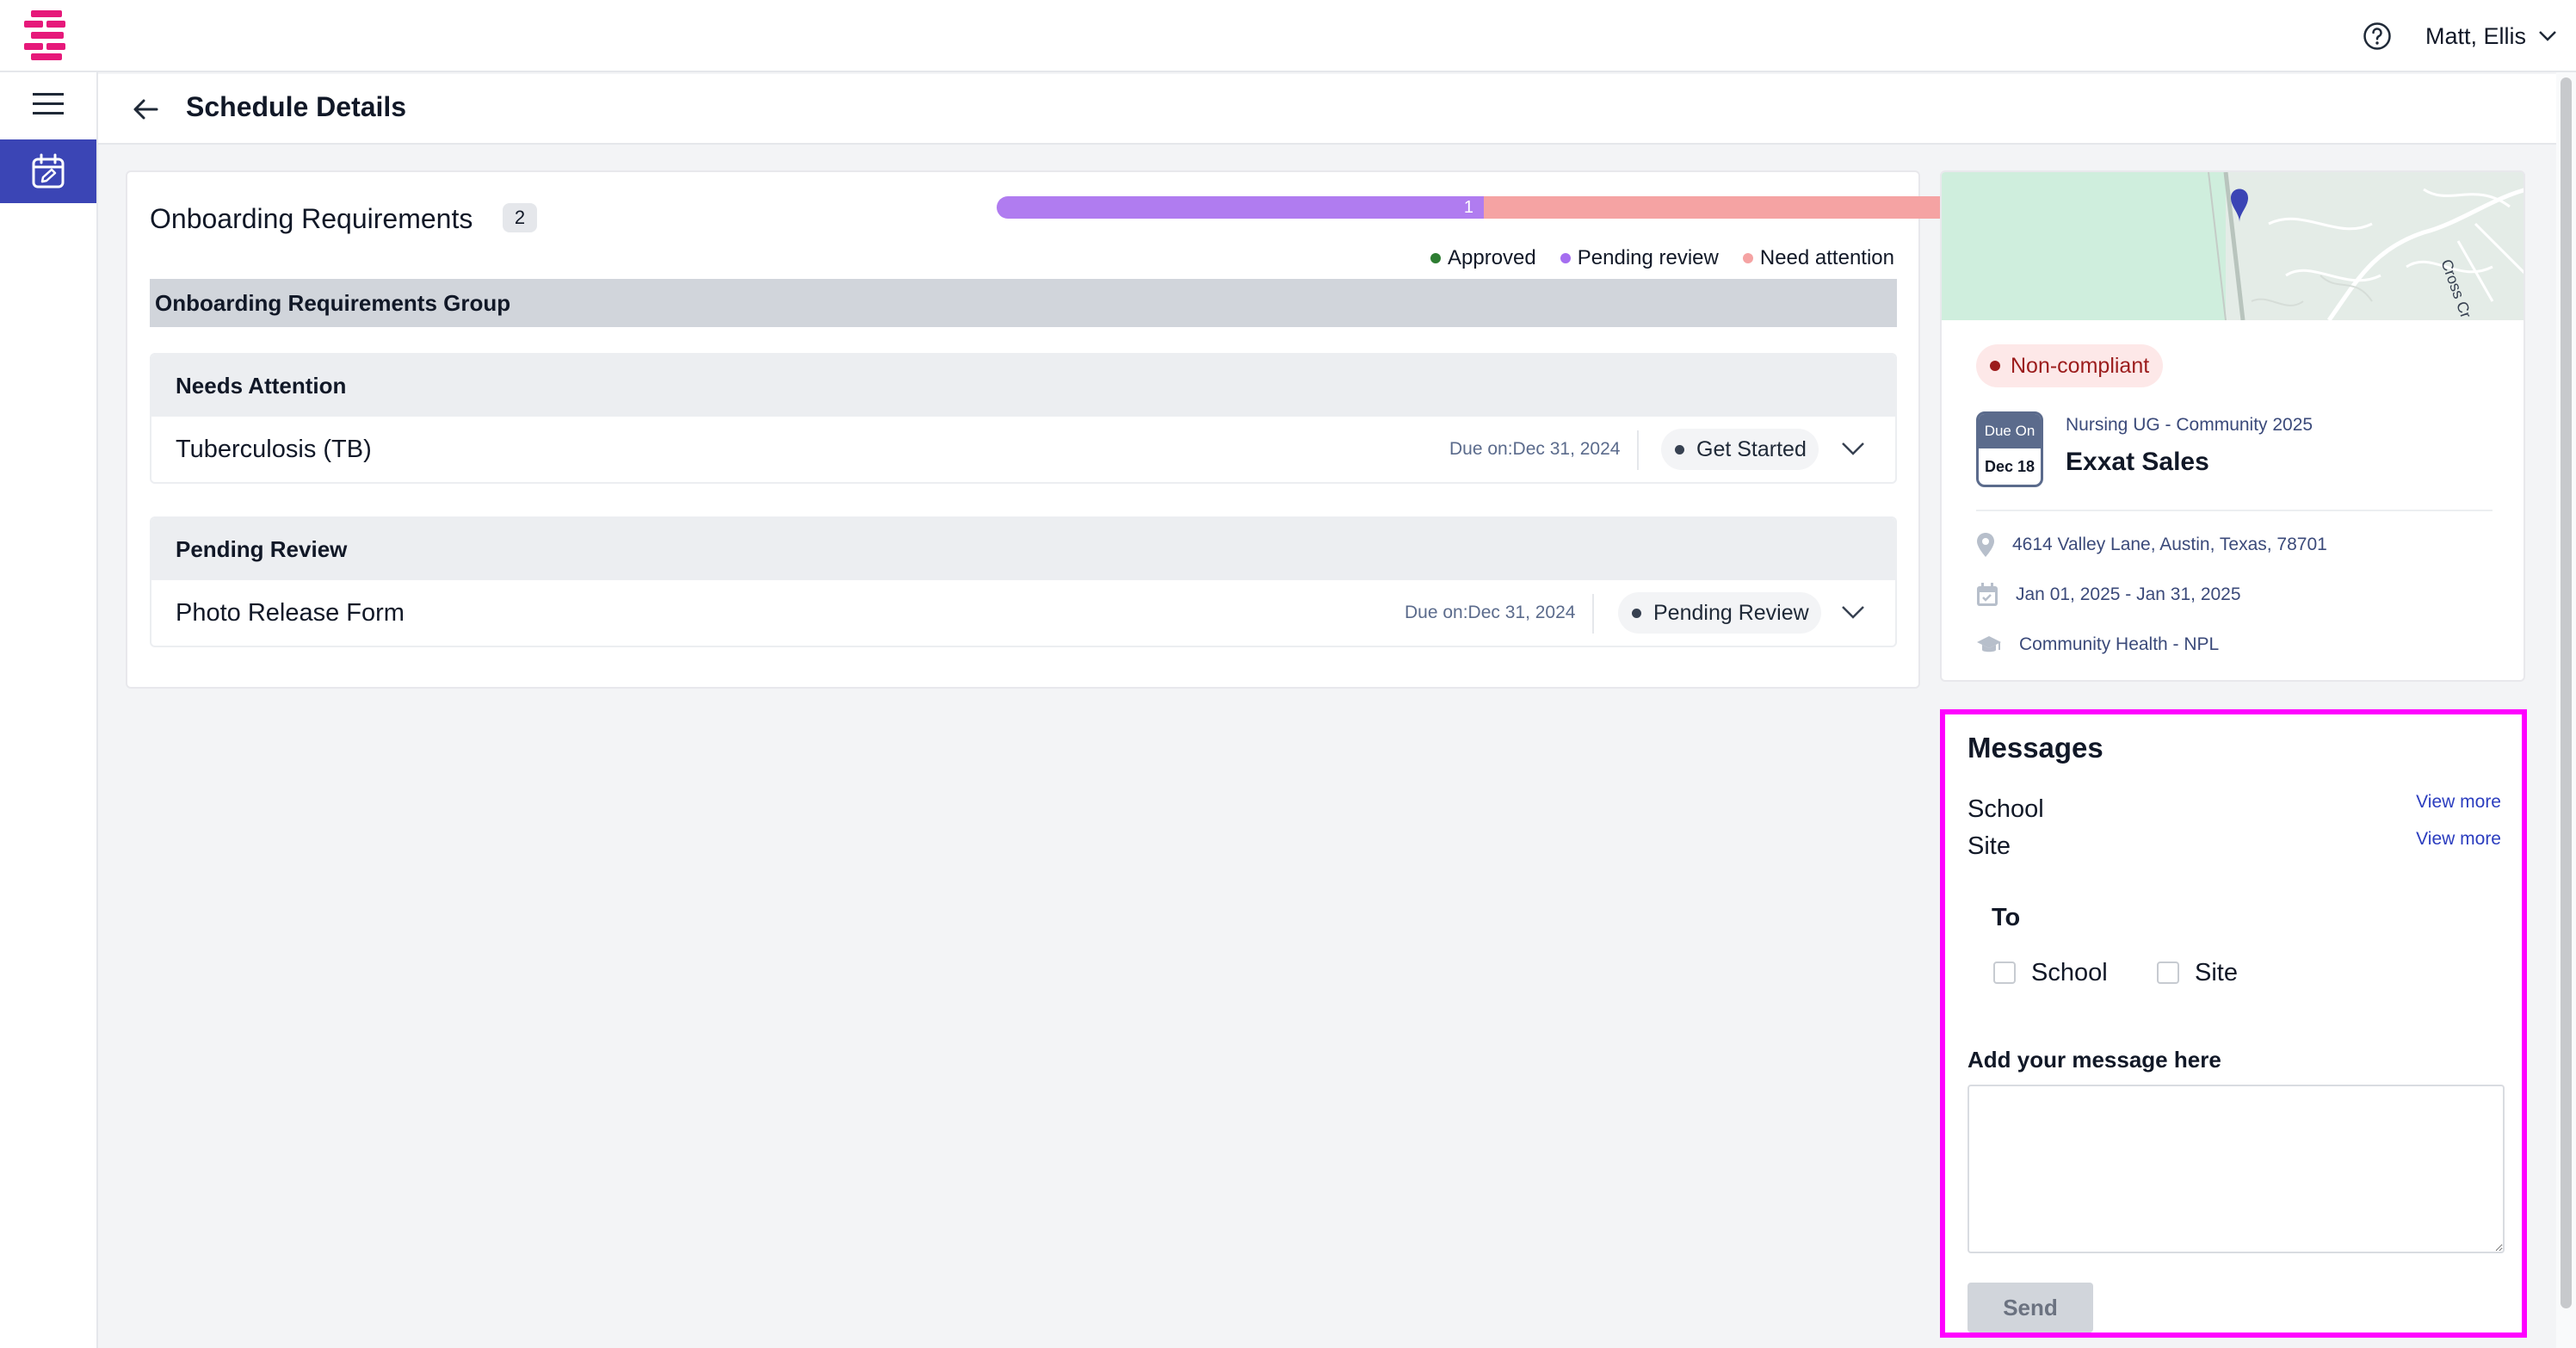 The width and height of the screenshot is (2576, 1348). What do you see at coordinates (290, 613) in the screenshot?
I see `requirement-name: Photo Release Form` at bounding box center [290, 613].